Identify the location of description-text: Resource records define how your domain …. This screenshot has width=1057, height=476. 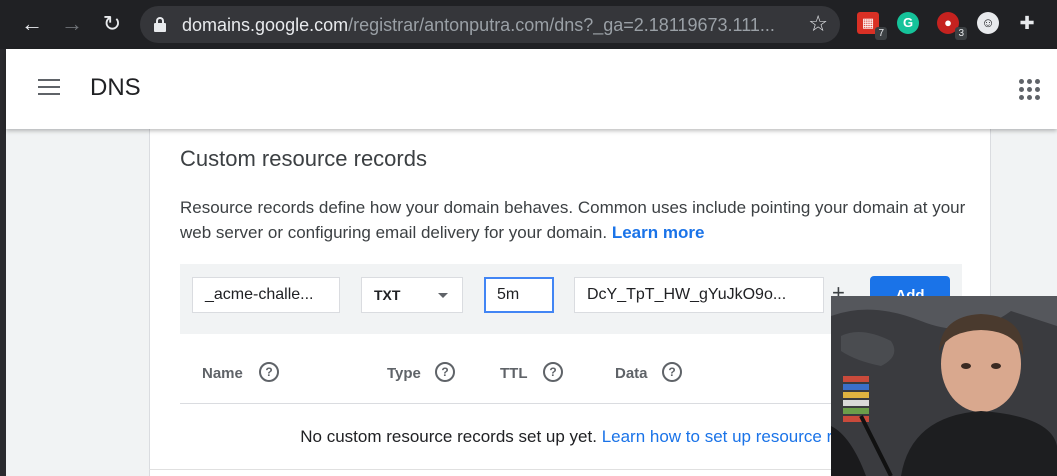
(573, 220).